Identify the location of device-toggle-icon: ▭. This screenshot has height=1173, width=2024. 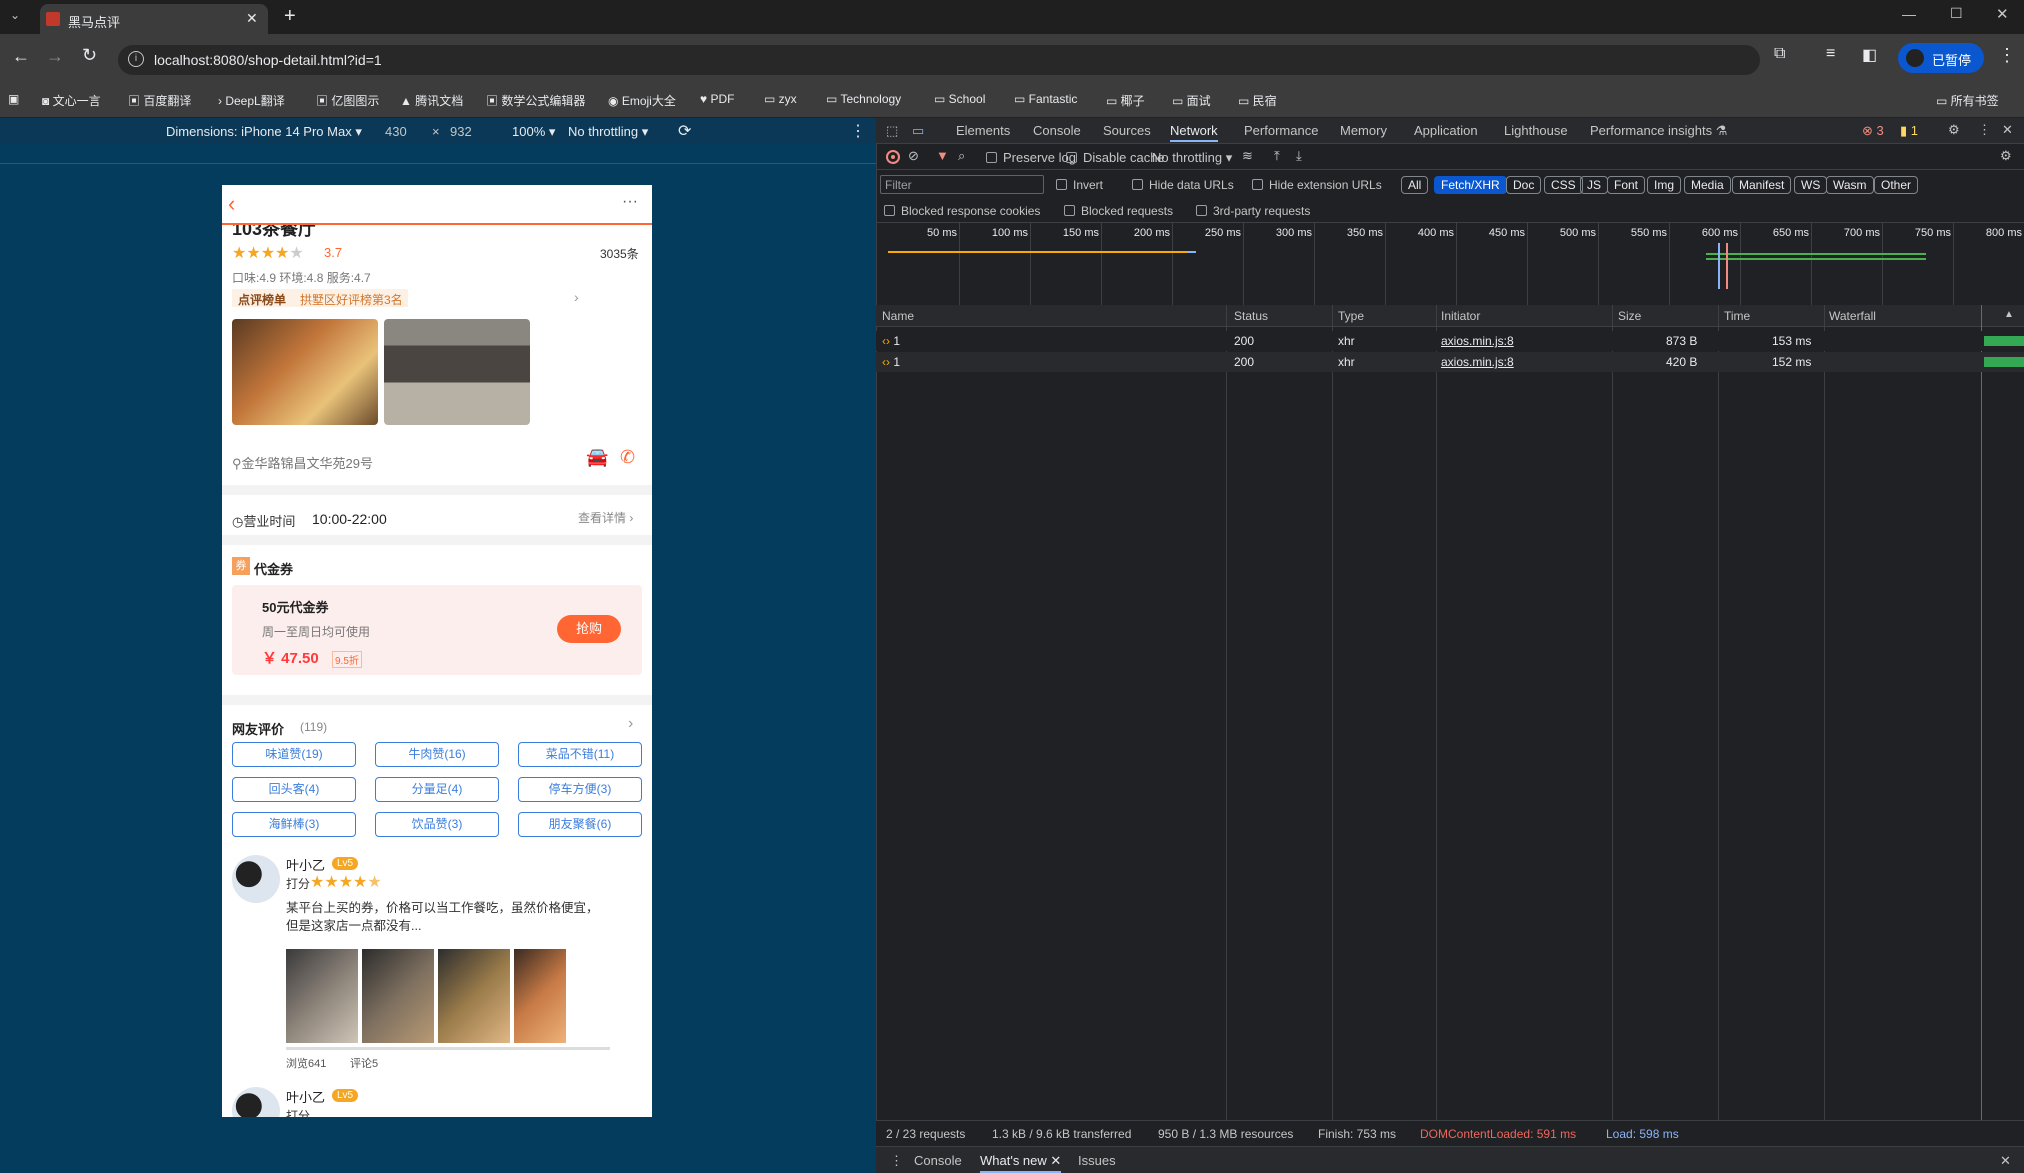
(918, 131).